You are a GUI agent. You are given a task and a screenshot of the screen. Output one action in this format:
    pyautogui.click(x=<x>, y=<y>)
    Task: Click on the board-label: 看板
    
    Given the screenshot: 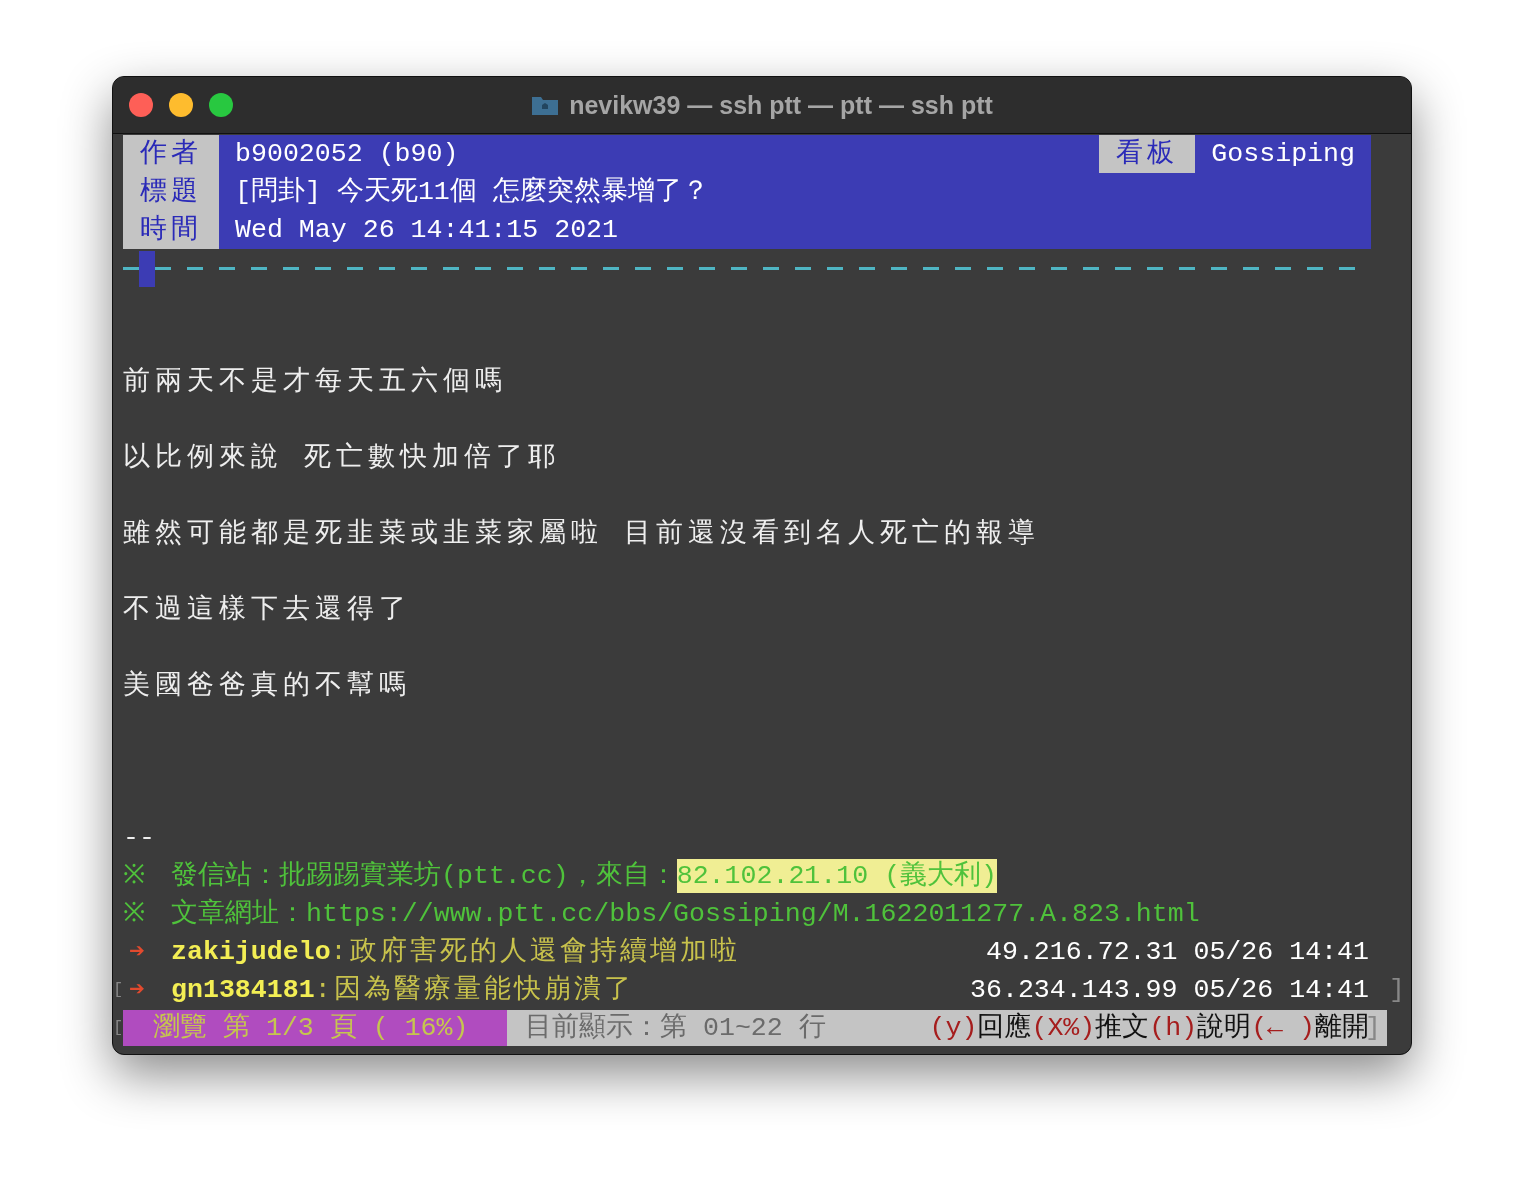 What is the action you would take?
    pyautogui.click(x=1147, y=154)
    